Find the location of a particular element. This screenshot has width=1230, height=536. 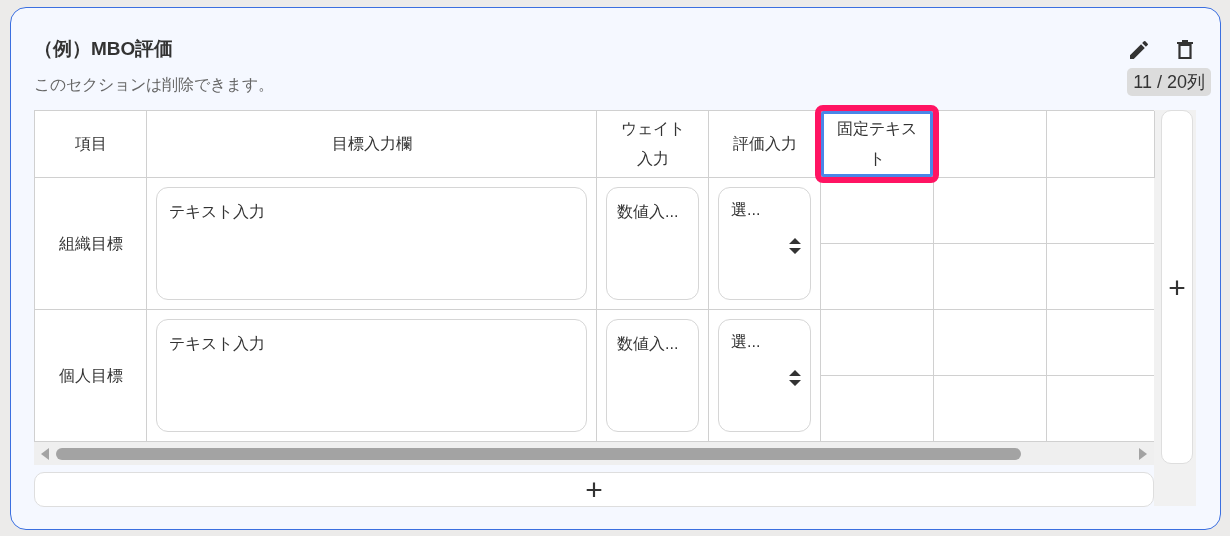

section-description: このセクションは削除できます。 is located at coordinates (154, 85).